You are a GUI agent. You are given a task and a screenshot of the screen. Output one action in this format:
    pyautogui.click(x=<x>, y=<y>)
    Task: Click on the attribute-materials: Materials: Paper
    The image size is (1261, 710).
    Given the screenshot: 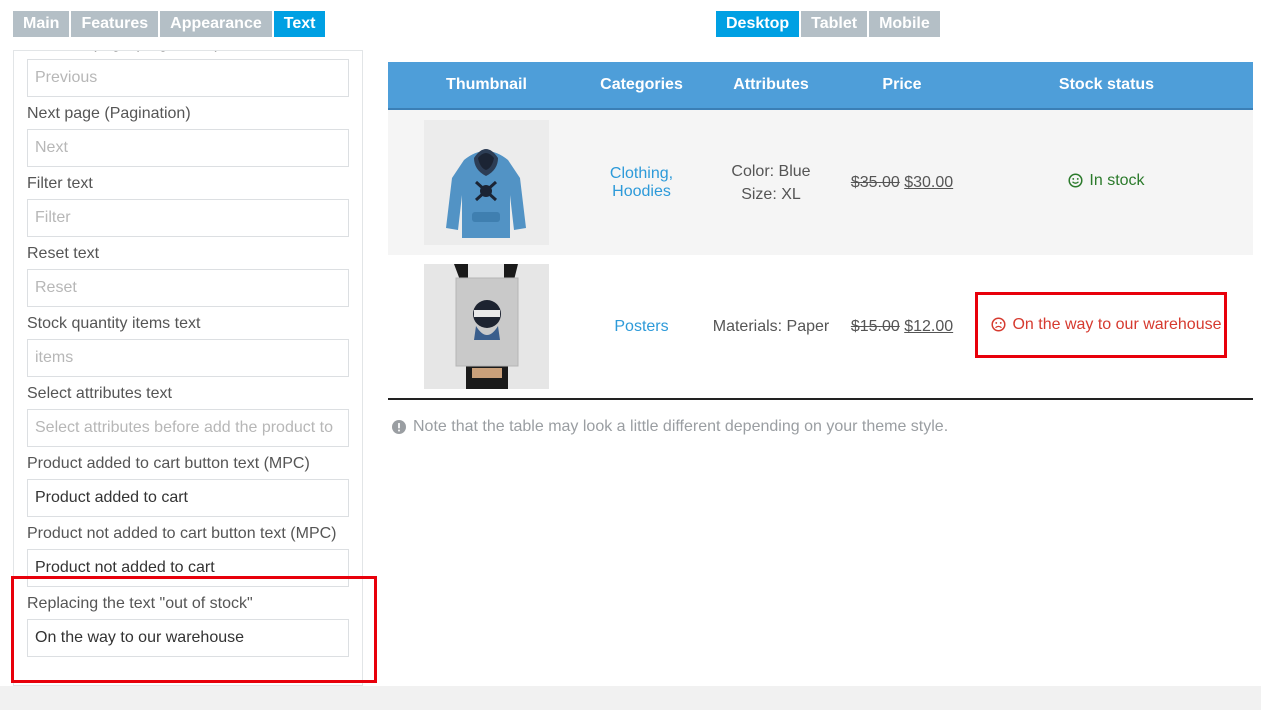 What is the action you would take?
    pyautogui.click(x=771, y=326)
    